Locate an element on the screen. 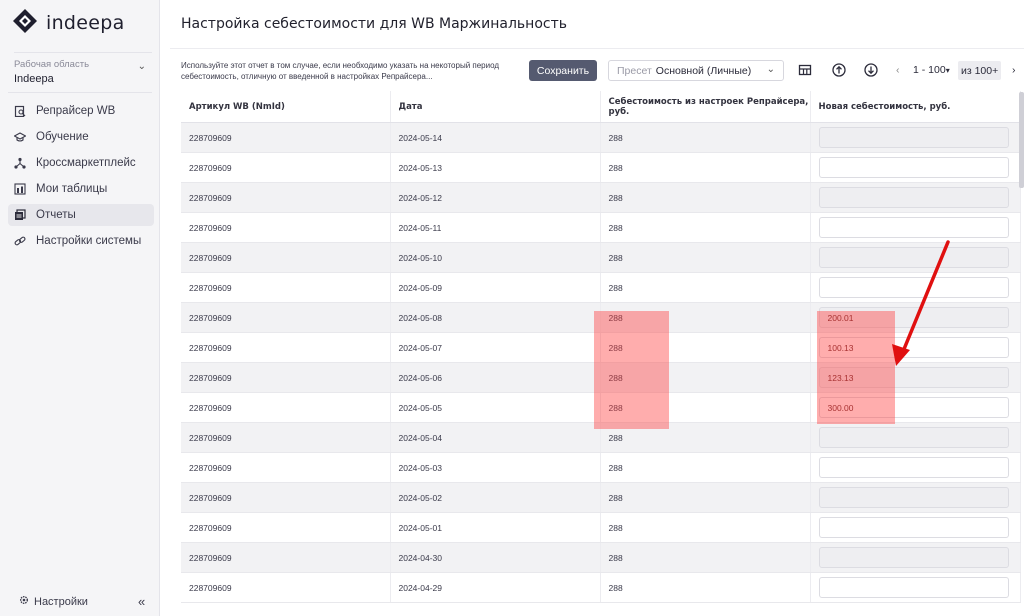 The width and height of the screenshot is (1024, 616). cell-date: 2024-05-08 is located at coordinates (495, 317).